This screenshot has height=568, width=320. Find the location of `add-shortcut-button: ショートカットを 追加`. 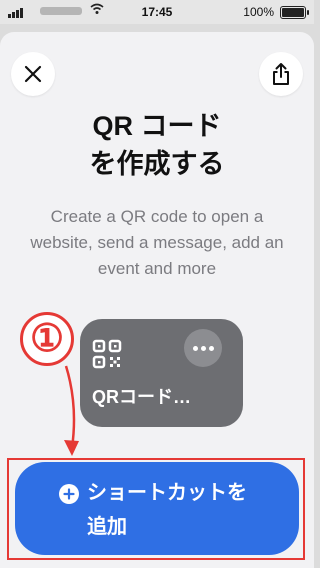

add-shortcut-button: ショートカットを 追加 is located at coordinates (157, 508).